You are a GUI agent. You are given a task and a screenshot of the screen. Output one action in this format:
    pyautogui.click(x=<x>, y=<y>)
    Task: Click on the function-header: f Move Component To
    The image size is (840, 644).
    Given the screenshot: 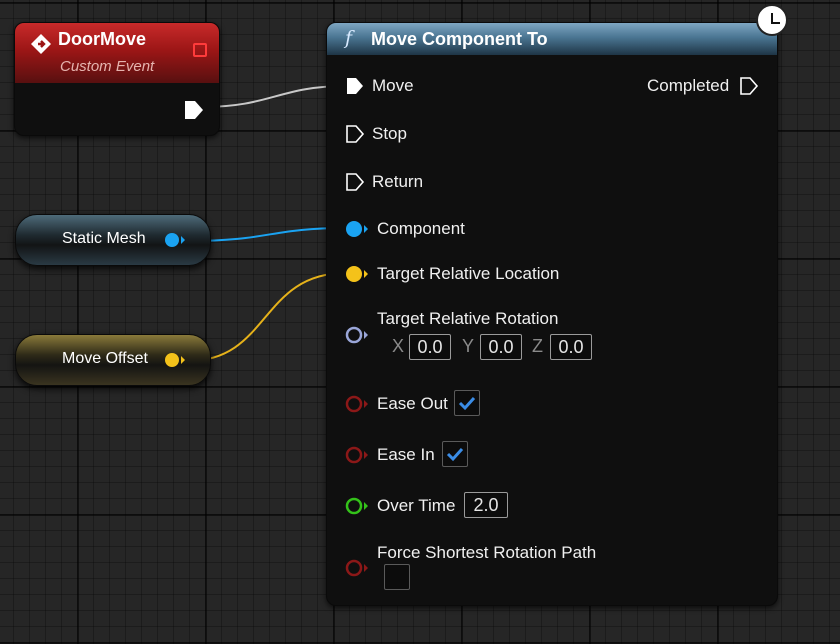 What is the action you would take?
    pyautogui.click(x=552, y=39)
    